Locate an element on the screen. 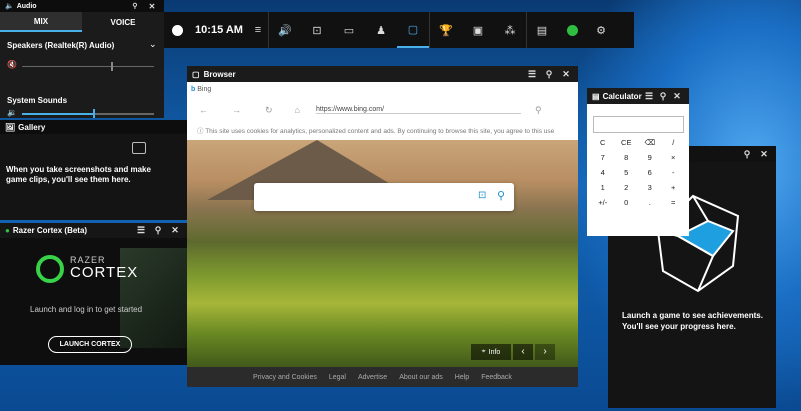 The height and width of the screenshot is (411, 801). footer-link: Privacy and Cookies is located at coordinates (285, 377).